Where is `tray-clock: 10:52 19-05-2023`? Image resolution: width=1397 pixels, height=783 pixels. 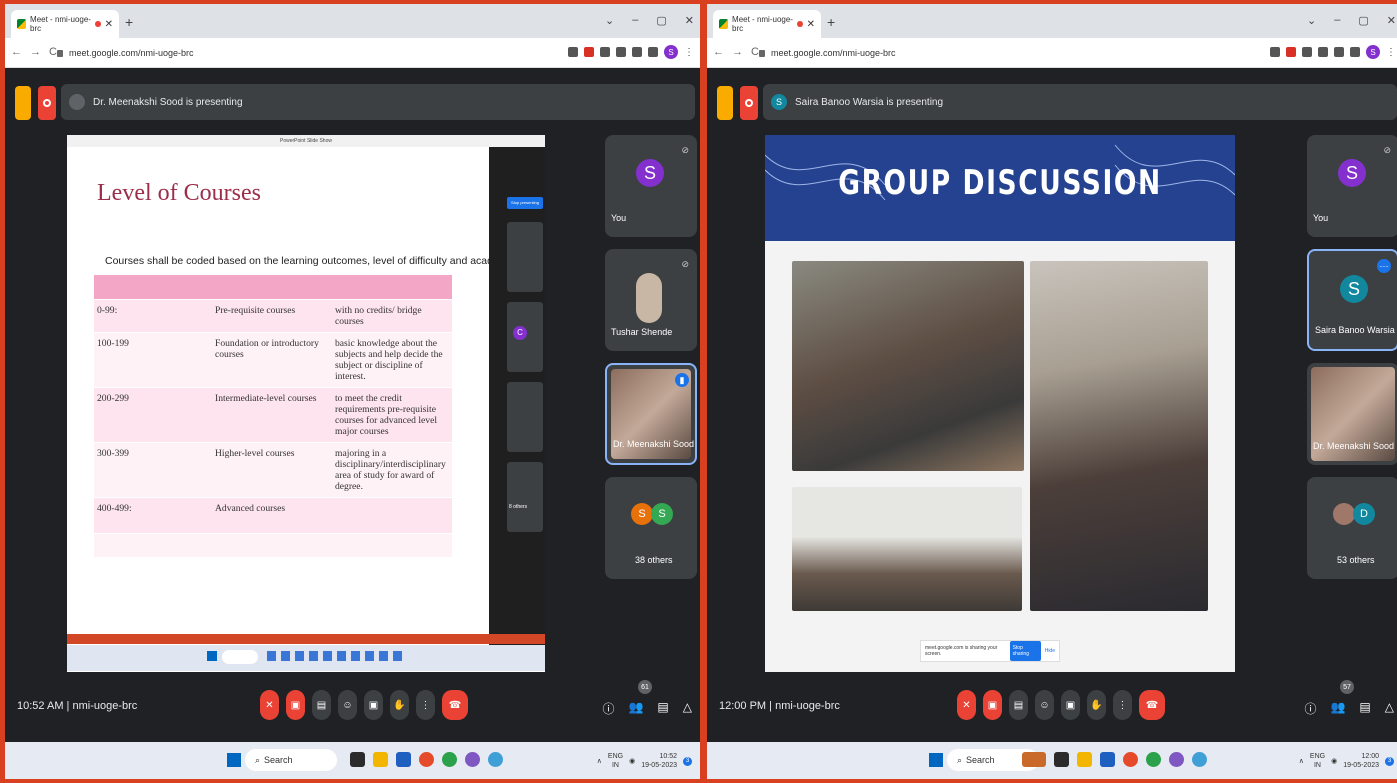 tray-clock: 10:52 19-05-2023 is located at coordinates (659, 761).